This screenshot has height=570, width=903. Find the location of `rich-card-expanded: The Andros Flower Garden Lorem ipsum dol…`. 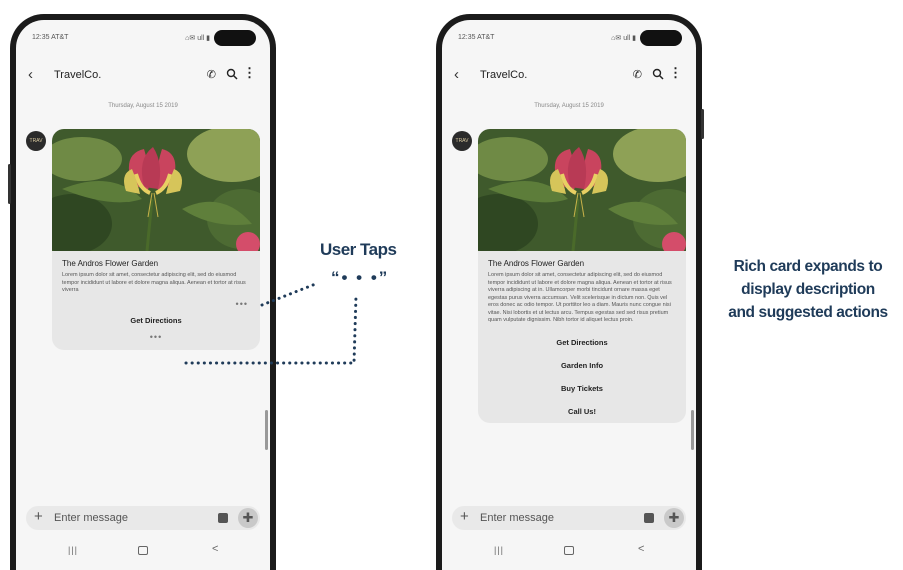

rich-card-expanded: The Andros Flower Garden Lorem ipsum dol… is located at coordinates (582, 276).